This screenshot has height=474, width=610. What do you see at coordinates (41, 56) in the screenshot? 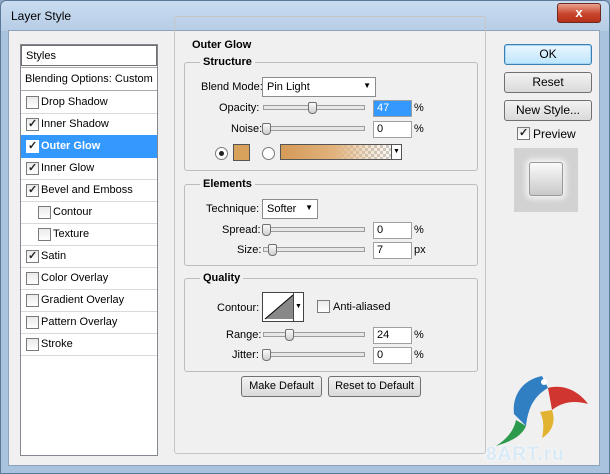
I see `styles-header-label: Styles` at bounding box center [41, 56].